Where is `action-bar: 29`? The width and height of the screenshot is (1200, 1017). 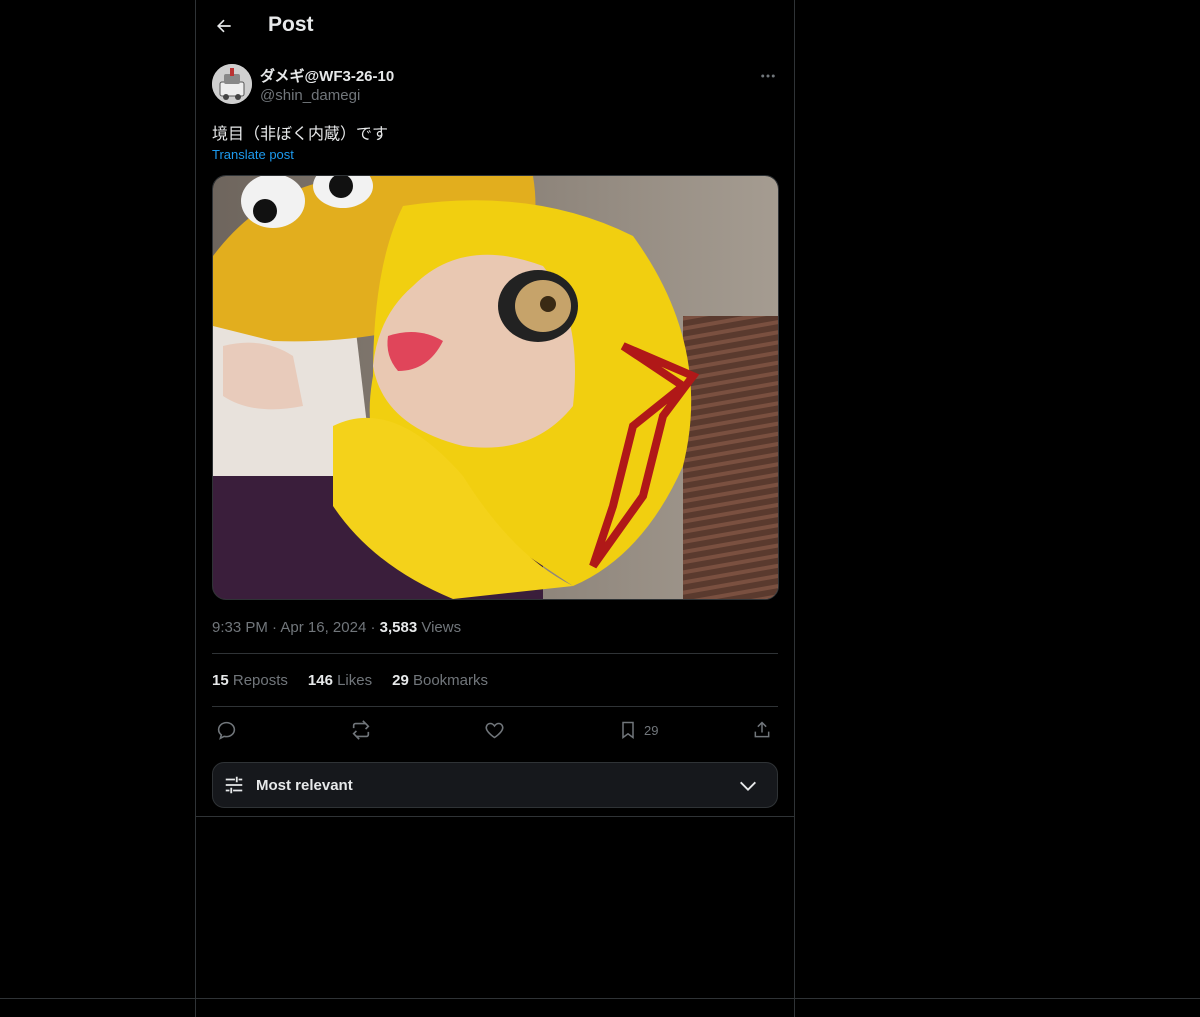 action-bar: 29 is located at coordinates (495, 731).